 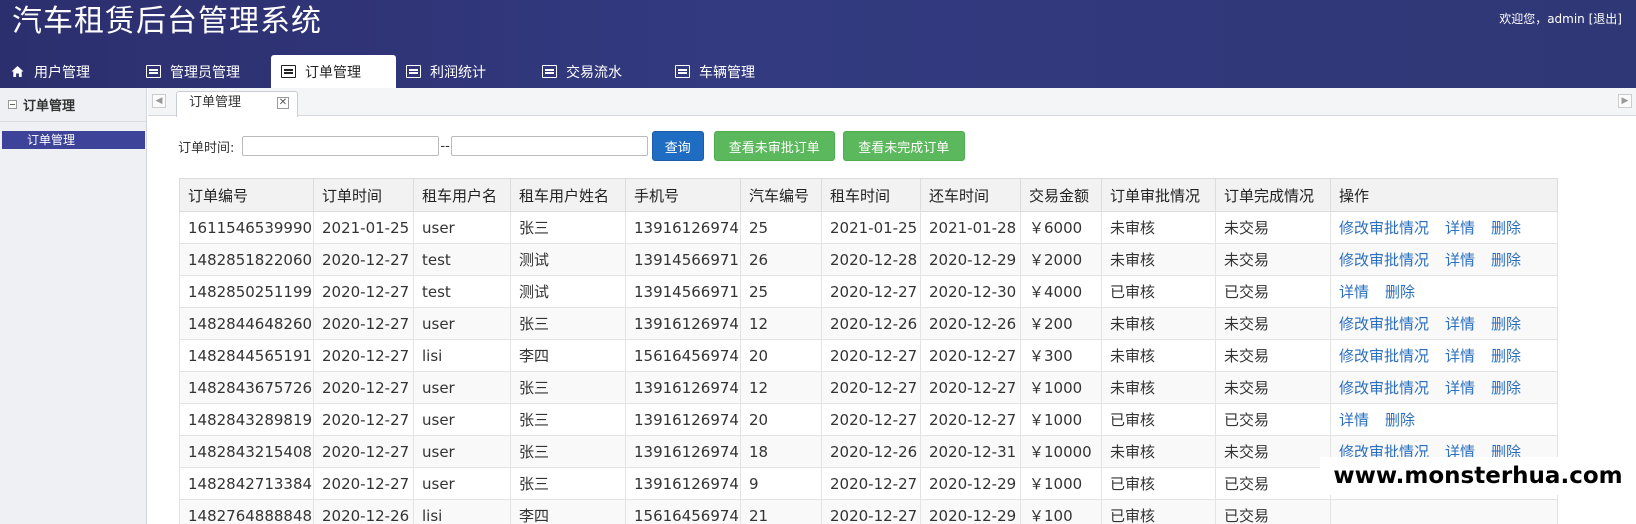 I want to click on column-header: 订单编号, so click(x=246, y=195).